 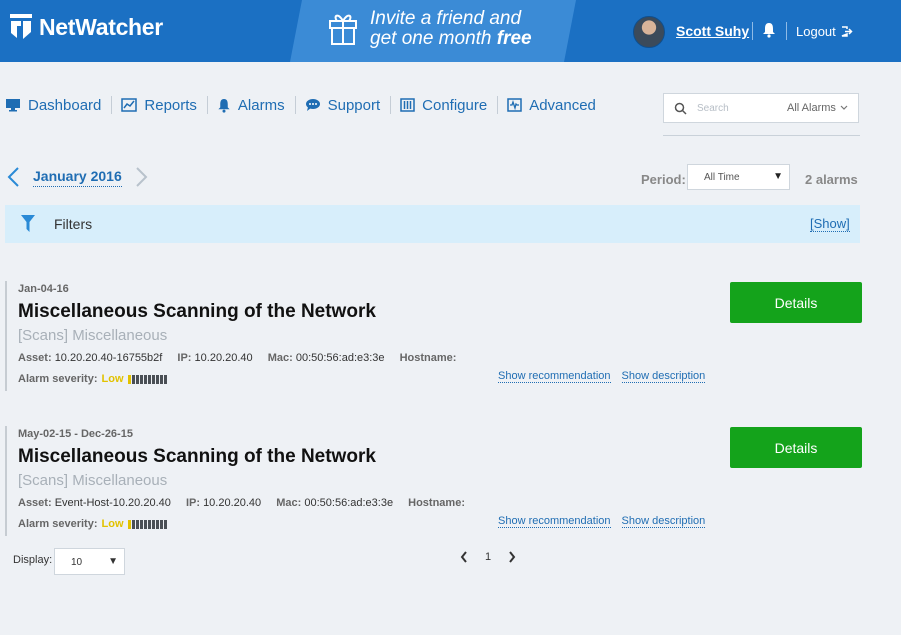 I want to click on funnel-icon, so click(x=28, y=223).